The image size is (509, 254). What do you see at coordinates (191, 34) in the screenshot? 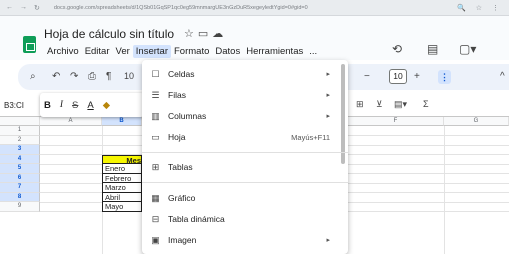
I see `star-icon: ☆` at bounding box center [191, 34].